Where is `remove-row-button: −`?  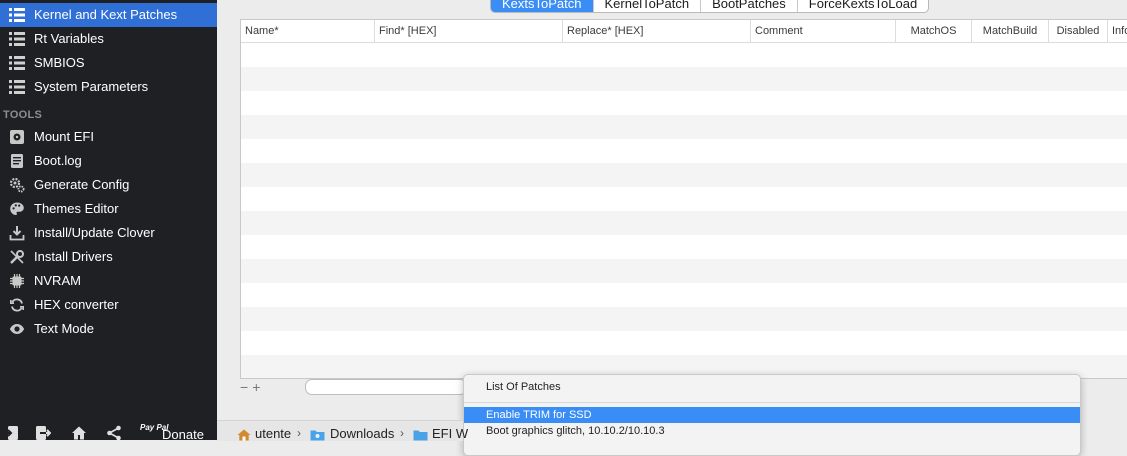 remove-row-button: − is located at coordinates (246, 387).